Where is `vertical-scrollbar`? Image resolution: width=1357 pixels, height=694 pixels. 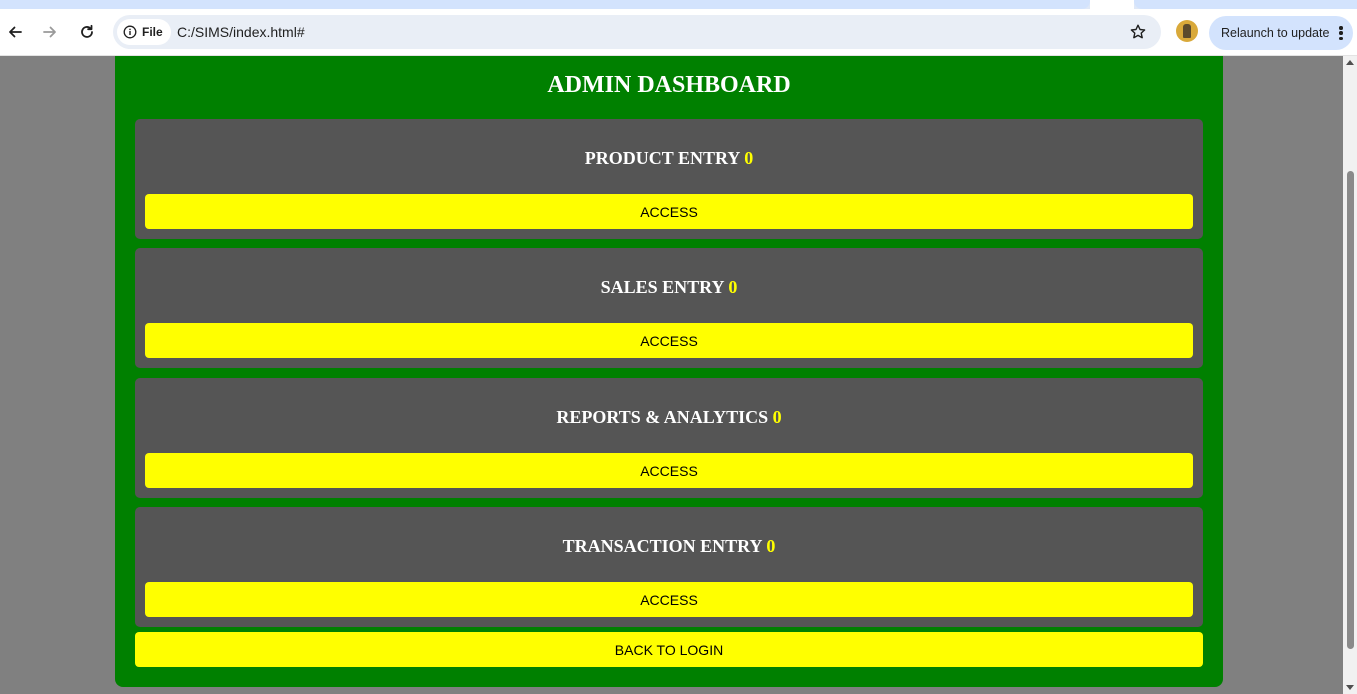
vertical-scrollbar is located at coordinates (1350, 375).